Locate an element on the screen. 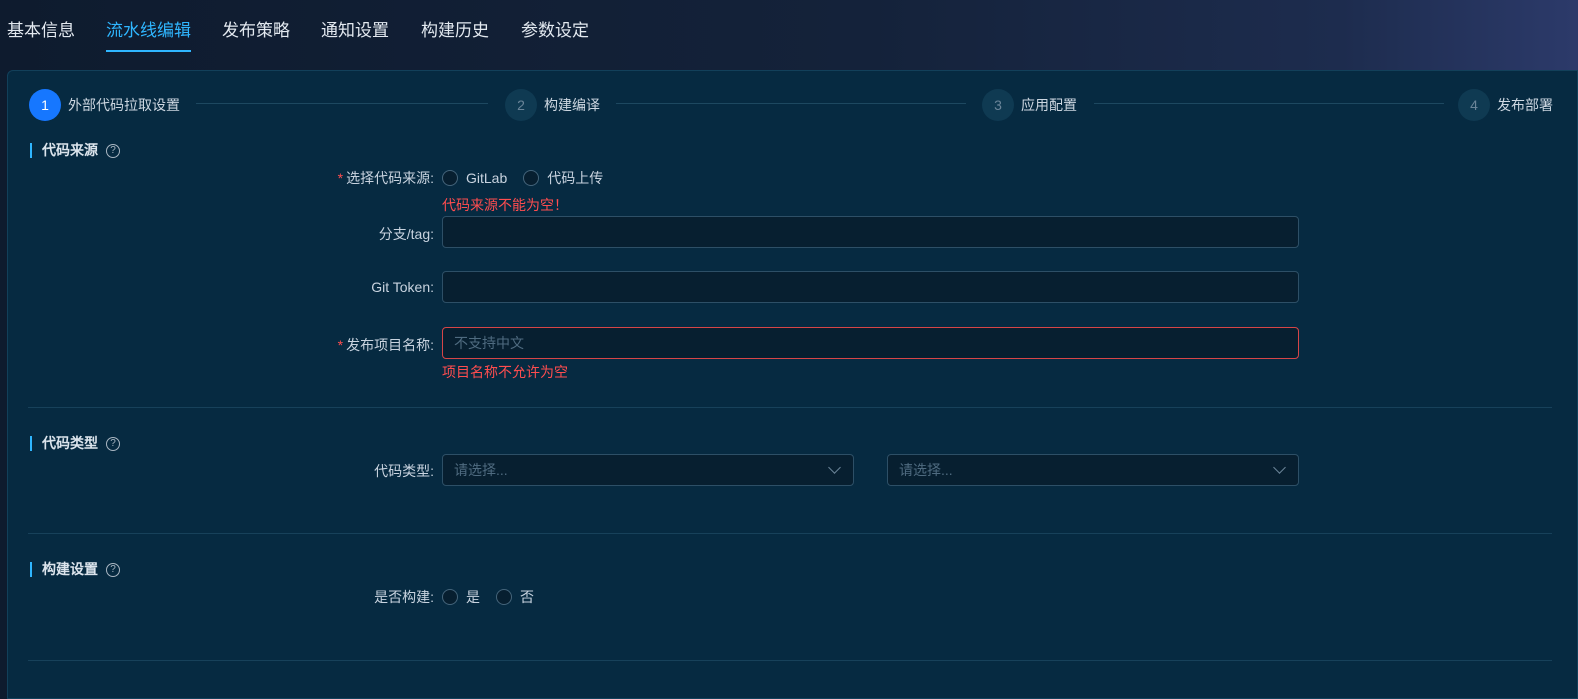 The height and width of the screenshot is (699, 1578). step-4-circle: 4 is located at coordinates (1474, 105).